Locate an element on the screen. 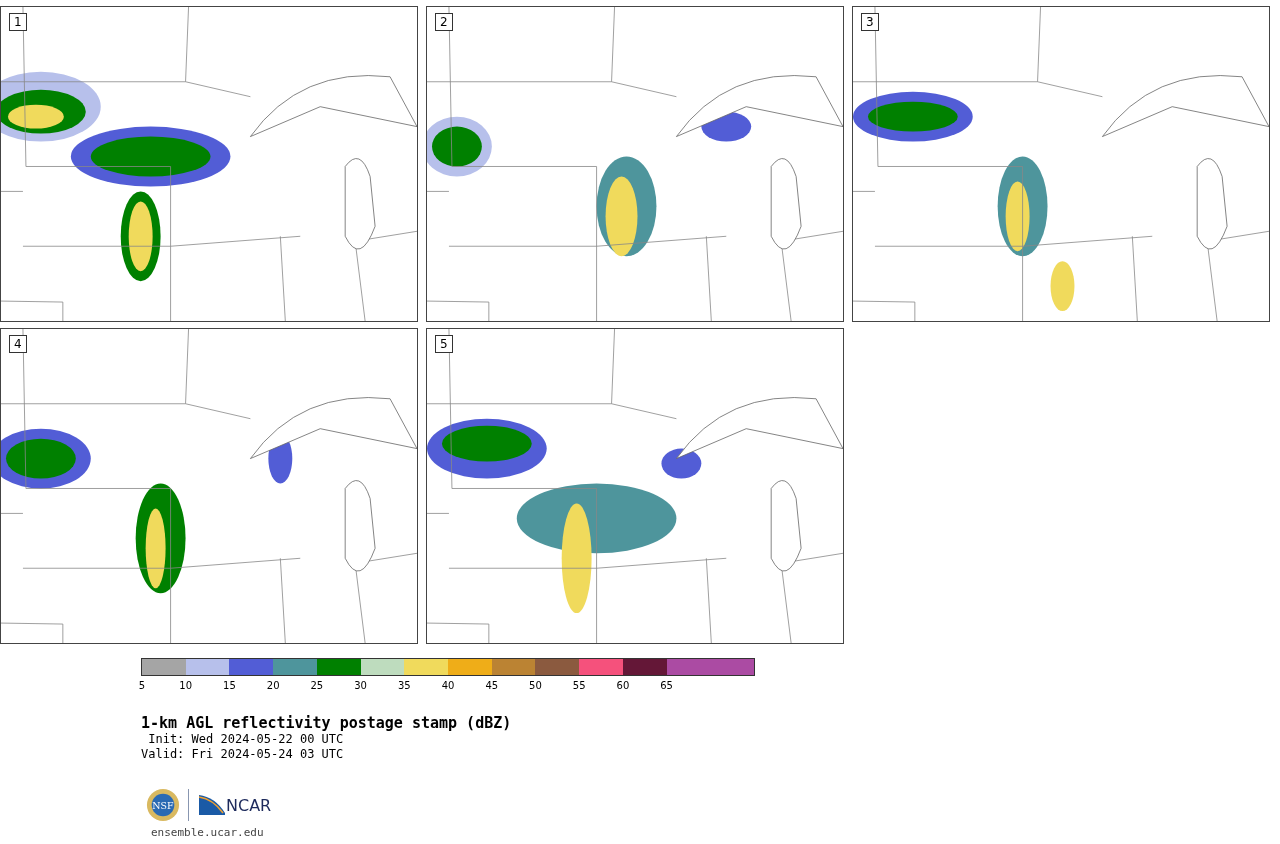 This screenshot has height=844, width=1280. tick-label: 45 is located at coordinates (492, 685).